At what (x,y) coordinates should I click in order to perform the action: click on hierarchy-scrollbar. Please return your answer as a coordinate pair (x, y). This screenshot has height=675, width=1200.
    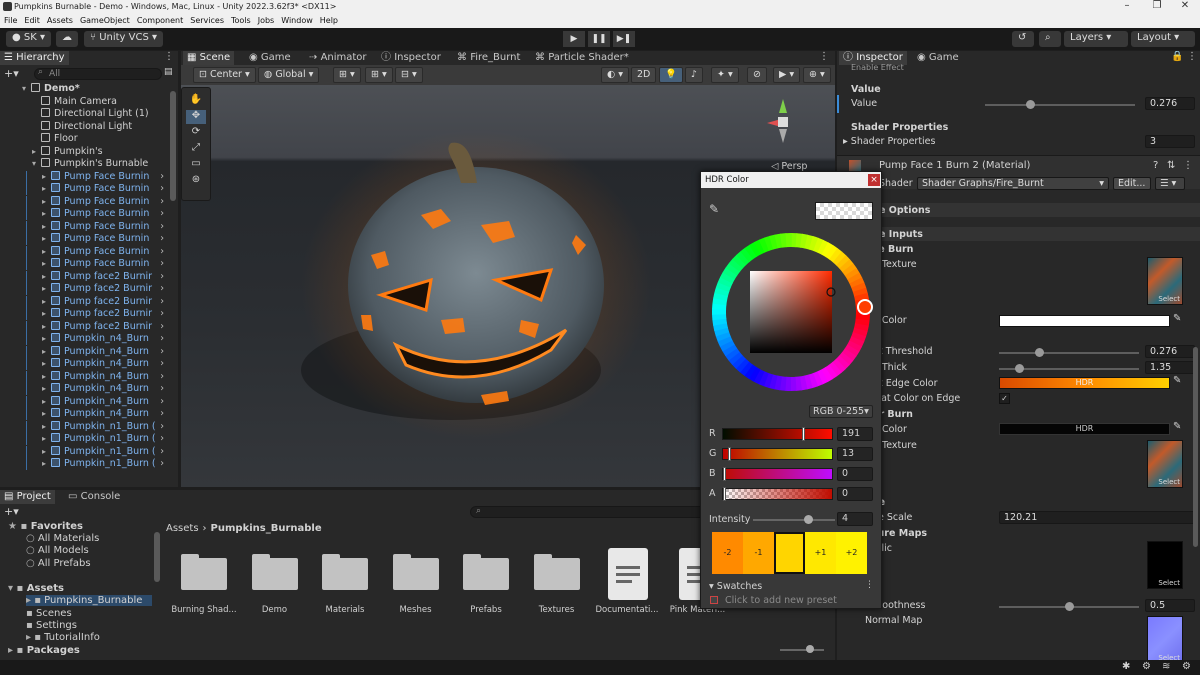
    Looking at the image, I should click on (173, 146).